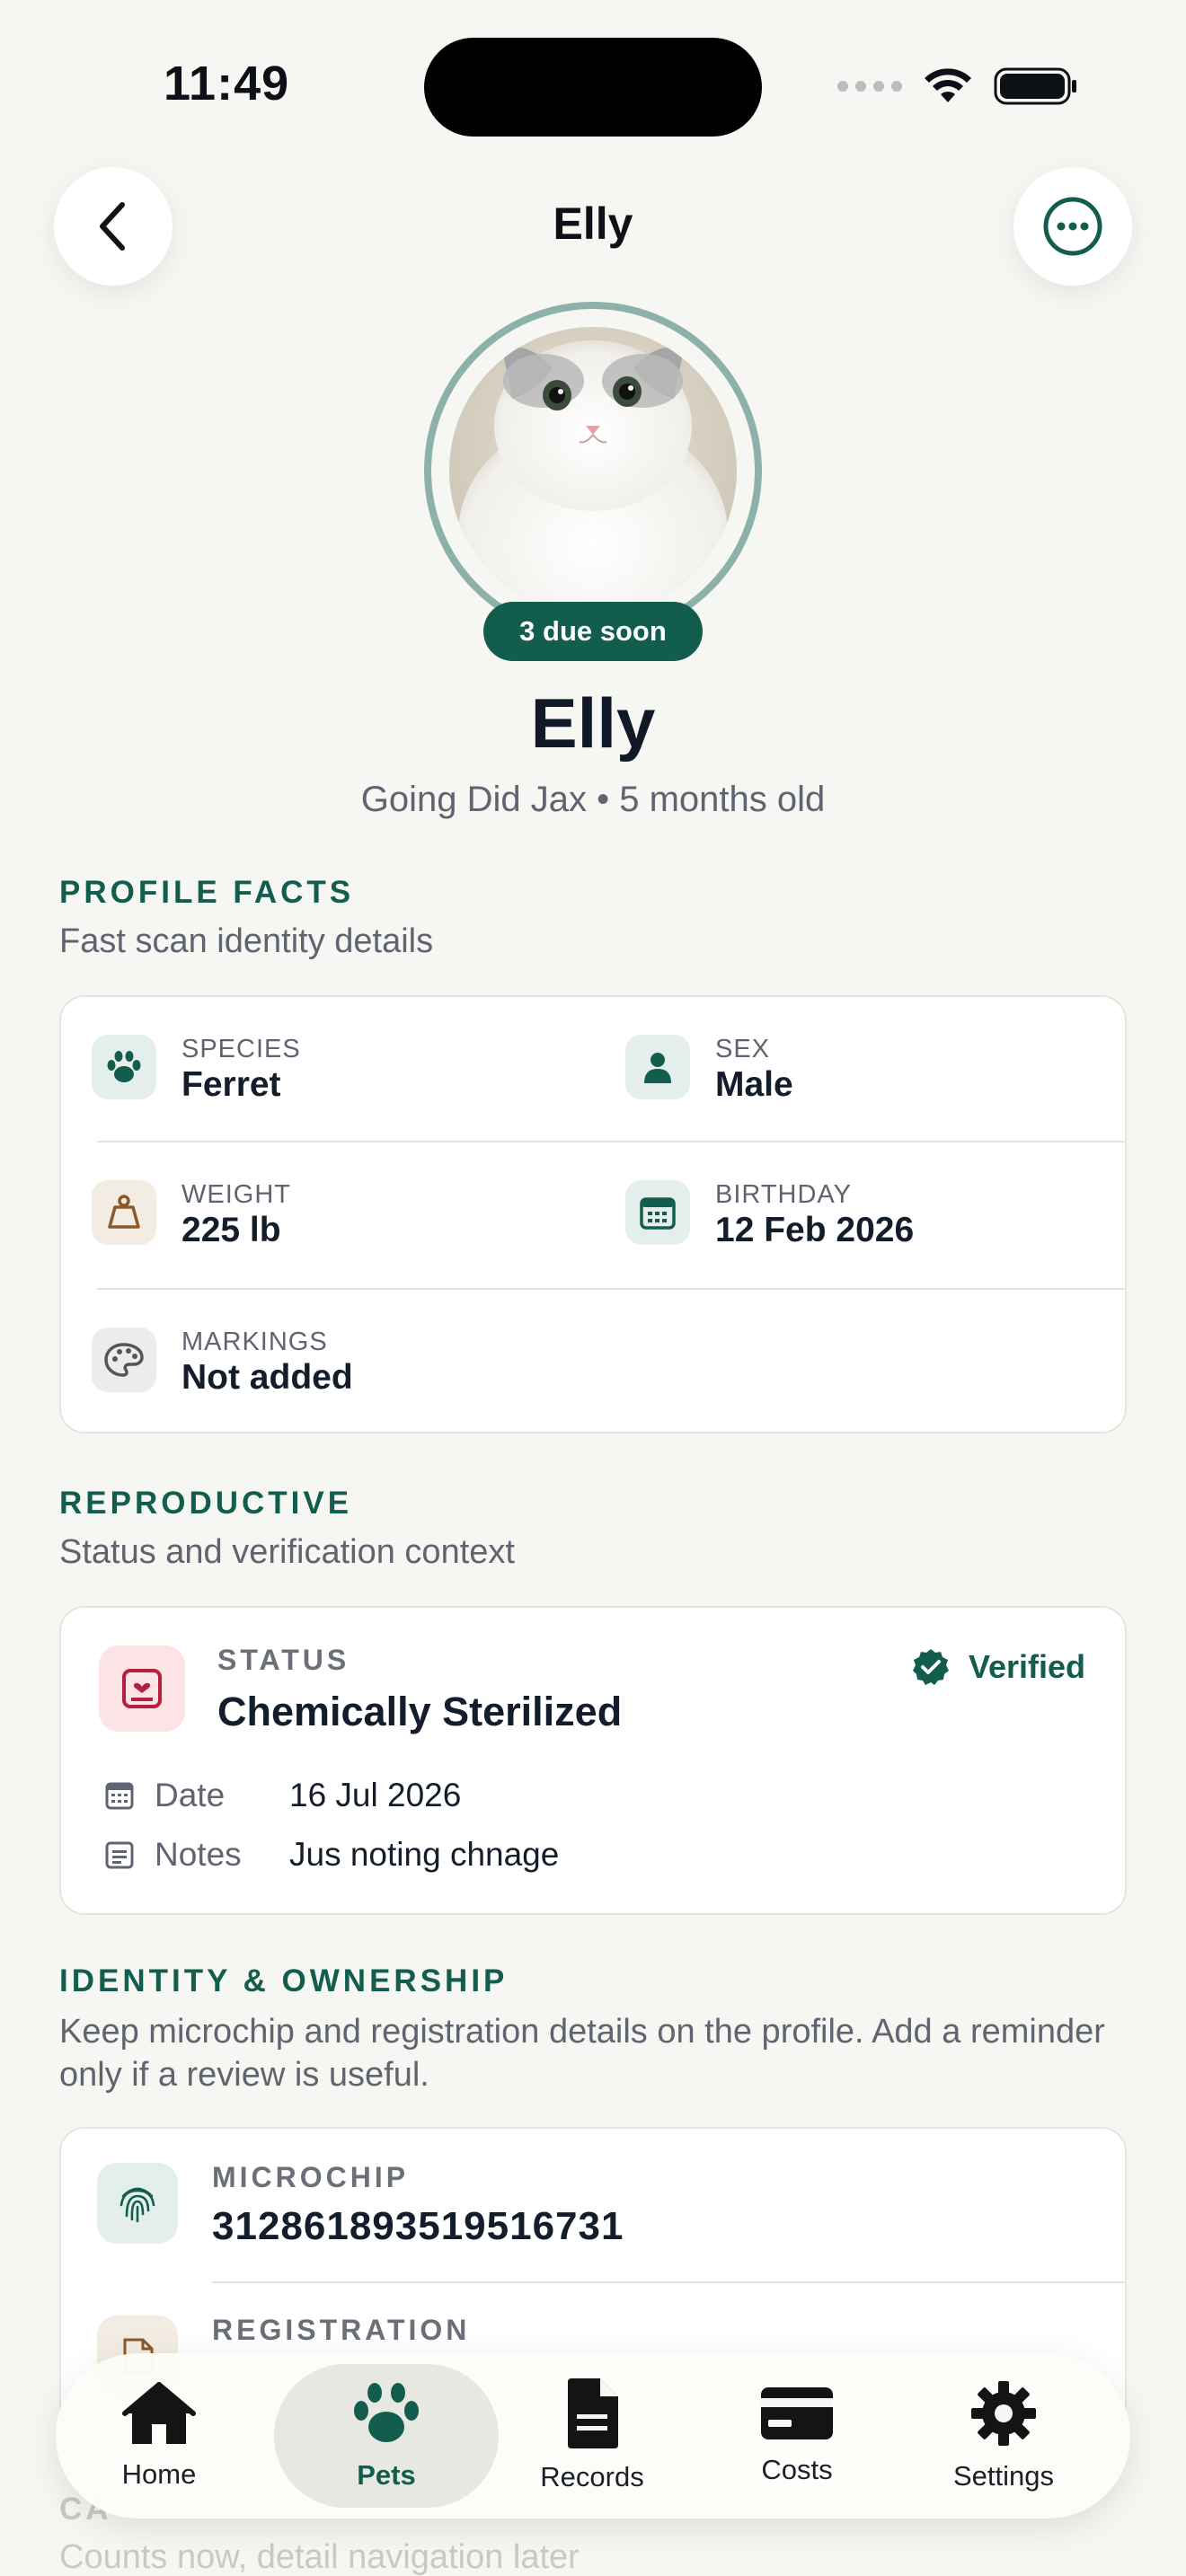  What do you see at coordinates (254, 1342) in the screenshot?
I see `markings-label: MARKINGS` at bounding box center [254, 1342].